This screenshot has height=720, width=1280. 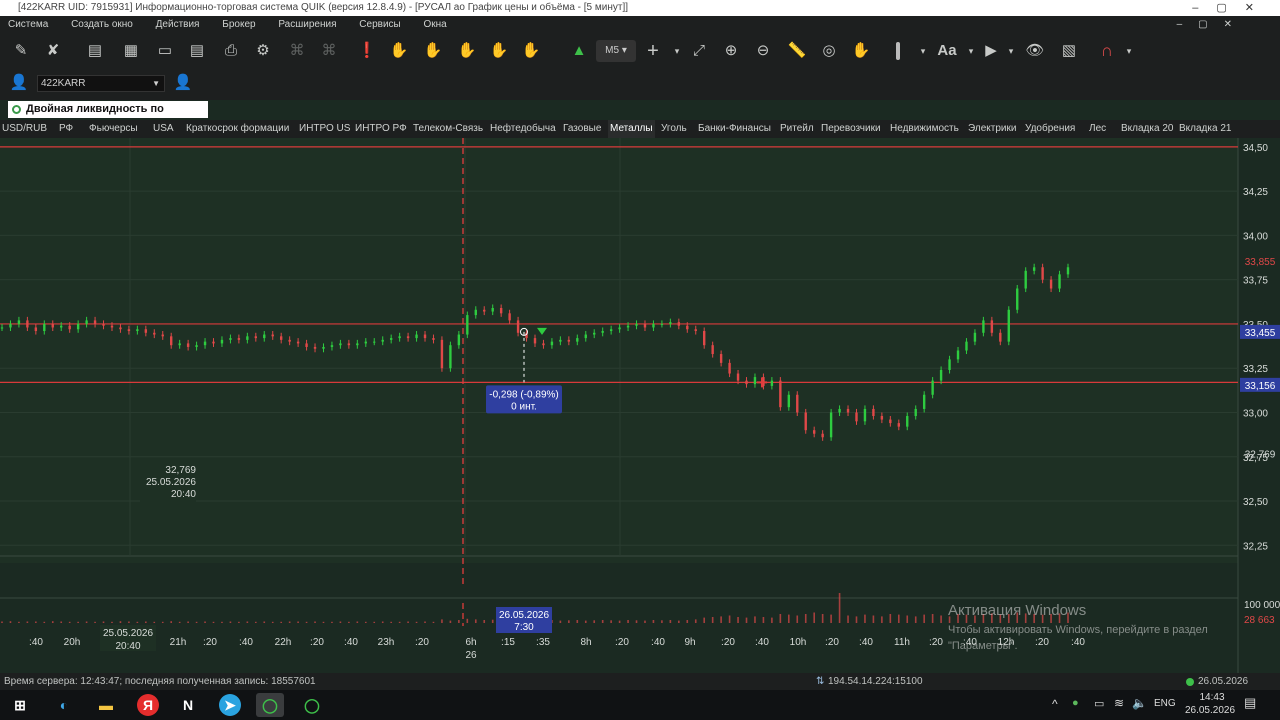 I want to click on print-icon: ⎙, so click(x=231, y=51).